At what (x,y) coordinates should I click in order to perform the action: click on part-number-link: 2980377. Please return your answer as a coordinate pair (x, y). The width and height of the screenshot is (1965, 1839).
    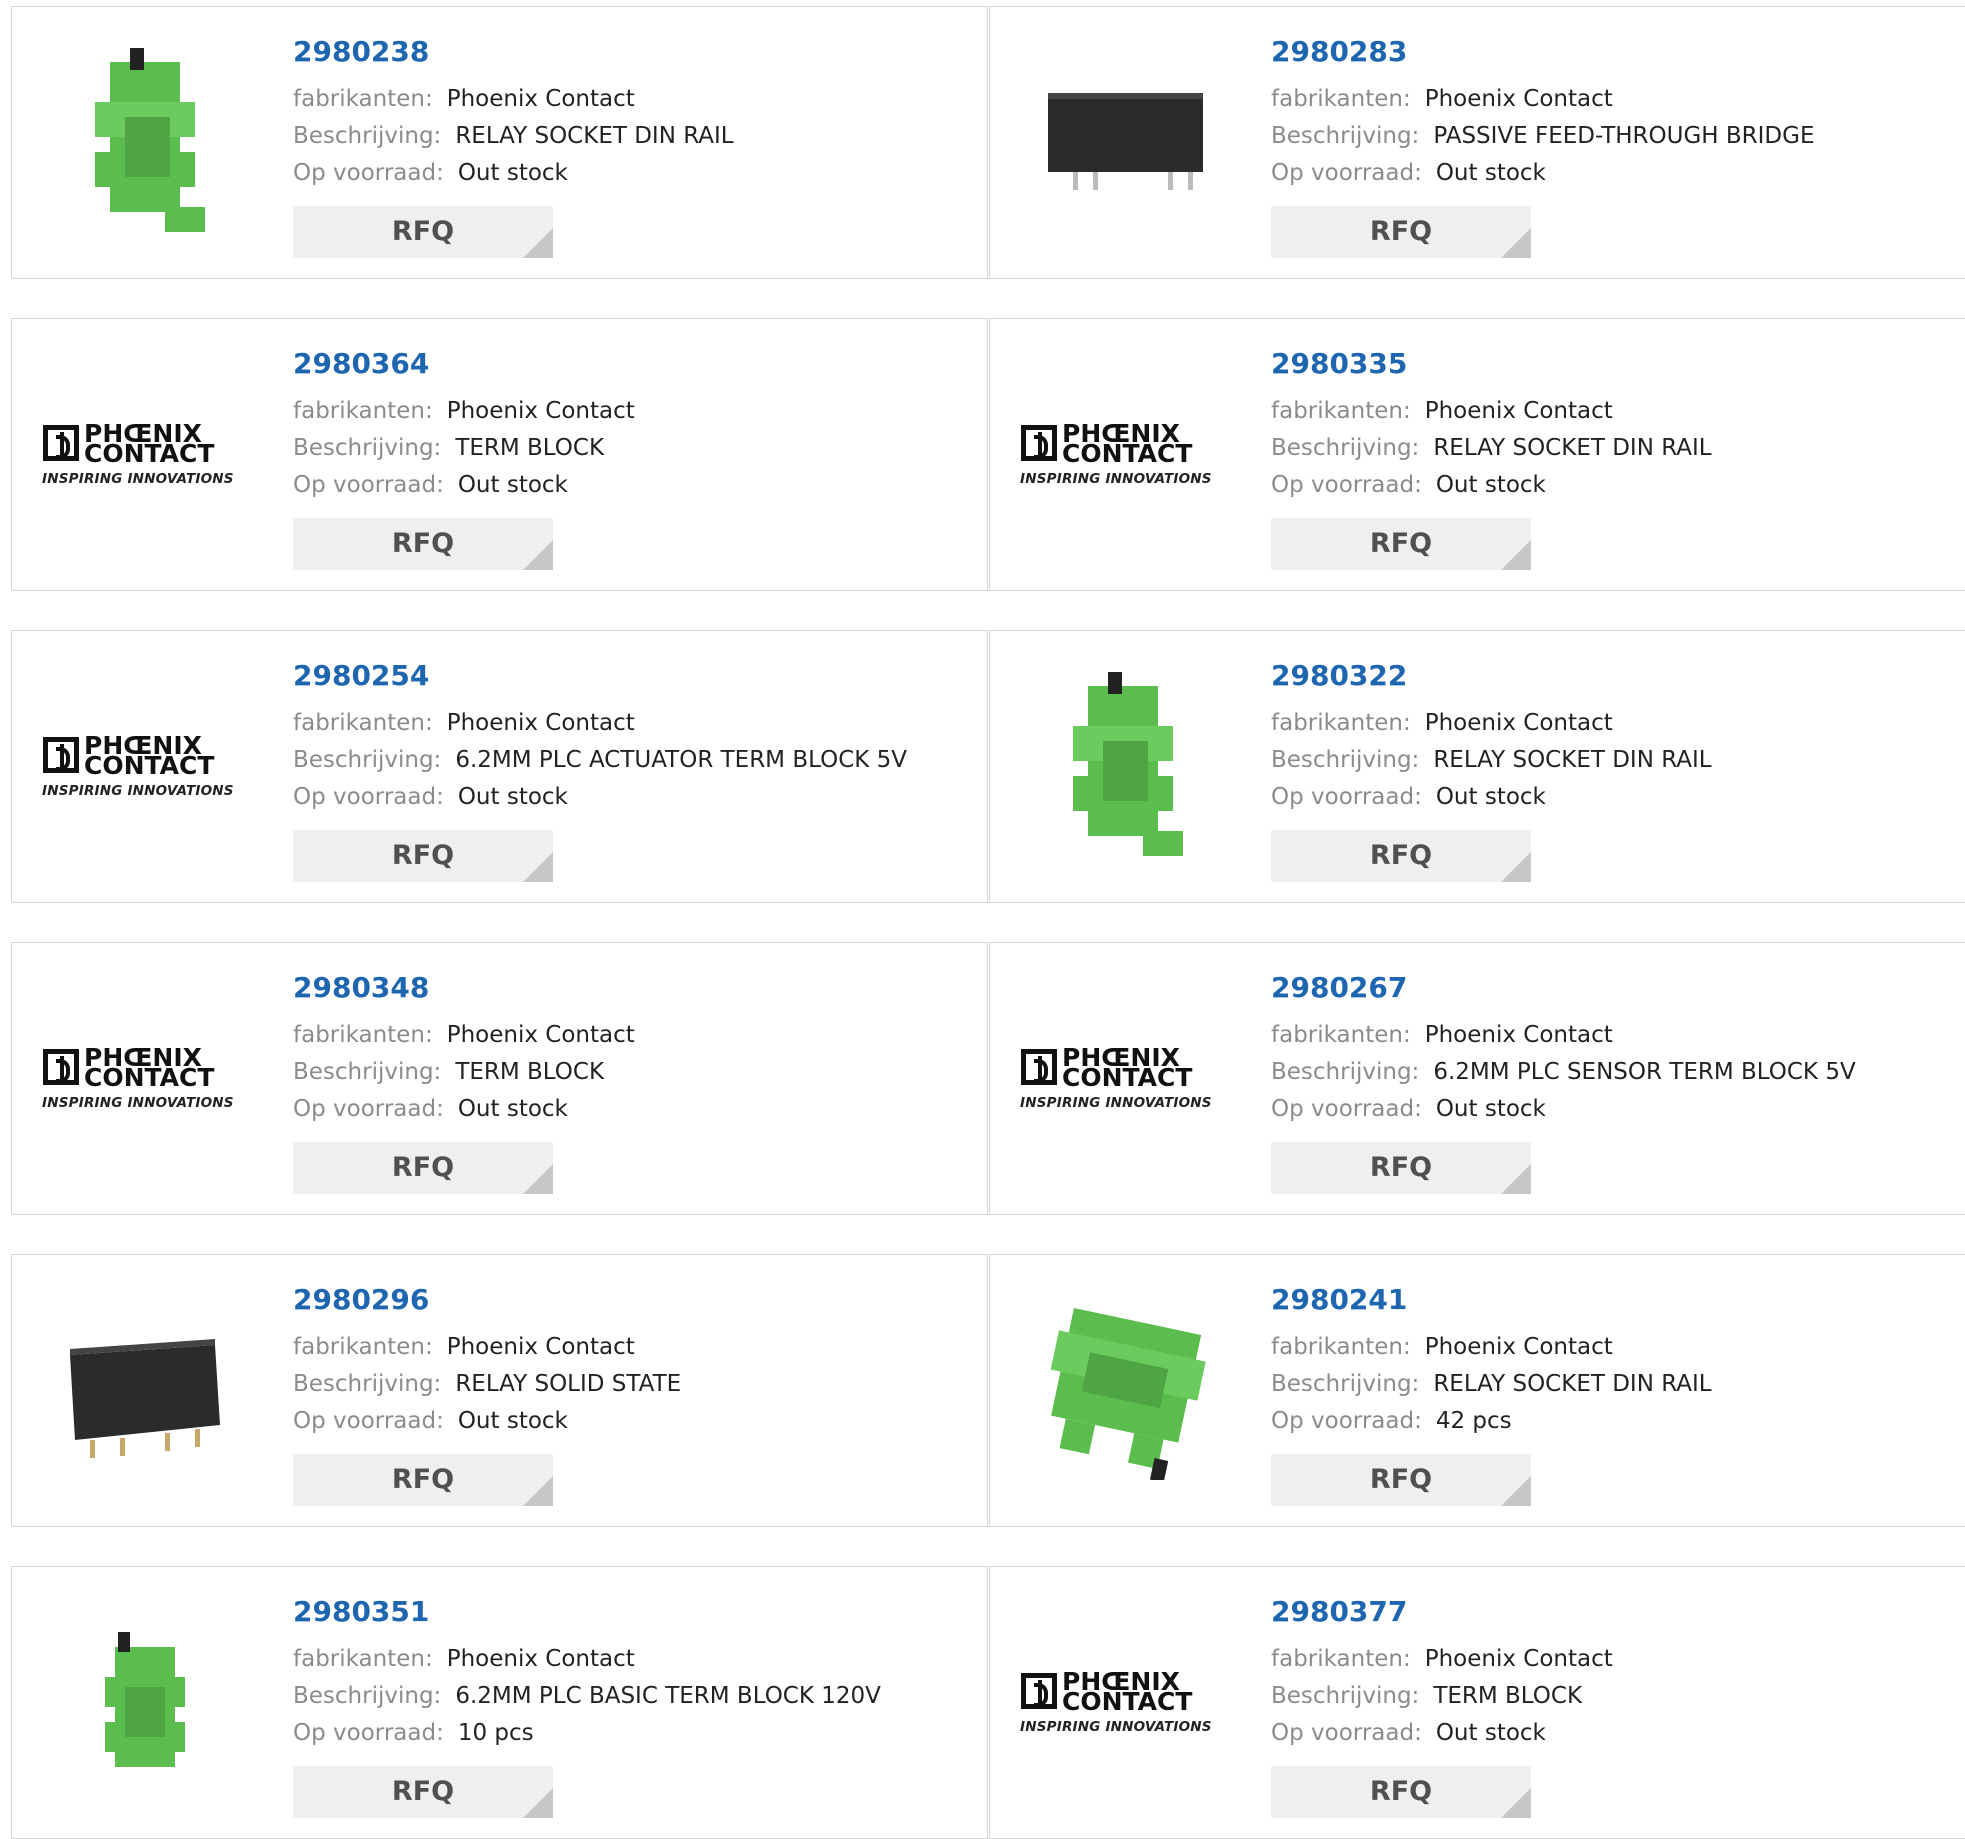
    Looking at the image, I should click on (1442, 1612).